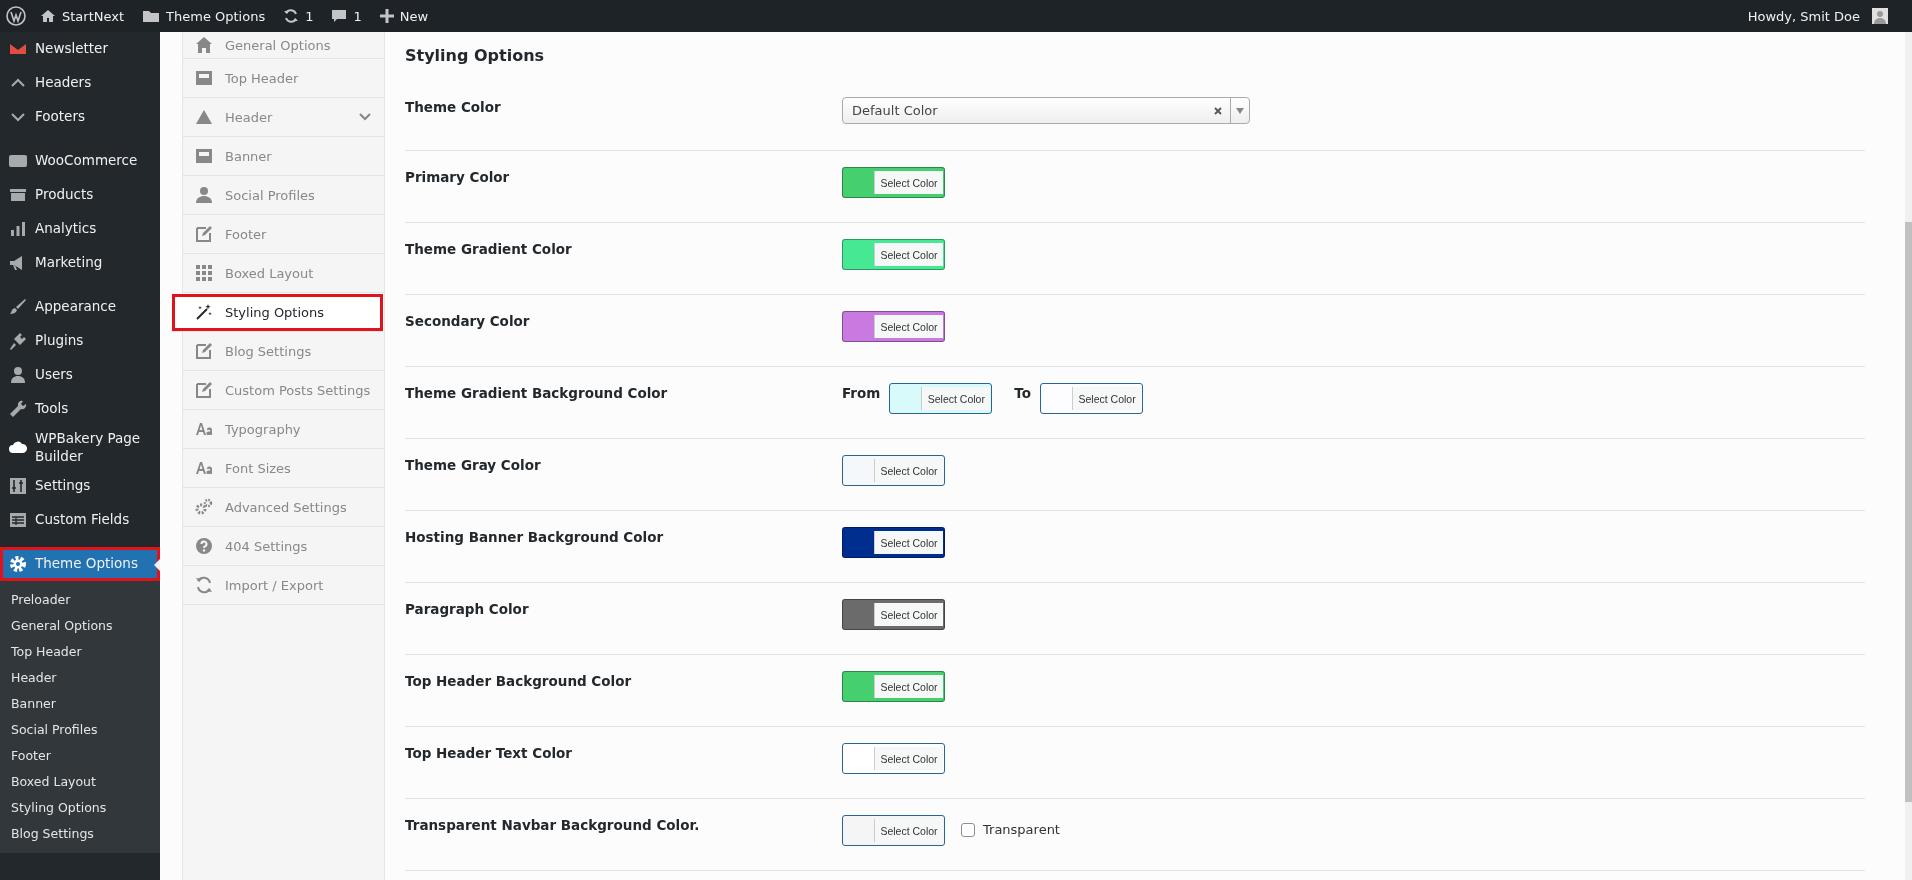  I want to click on submenu-item: Boxed Layout, so click(80, 782).